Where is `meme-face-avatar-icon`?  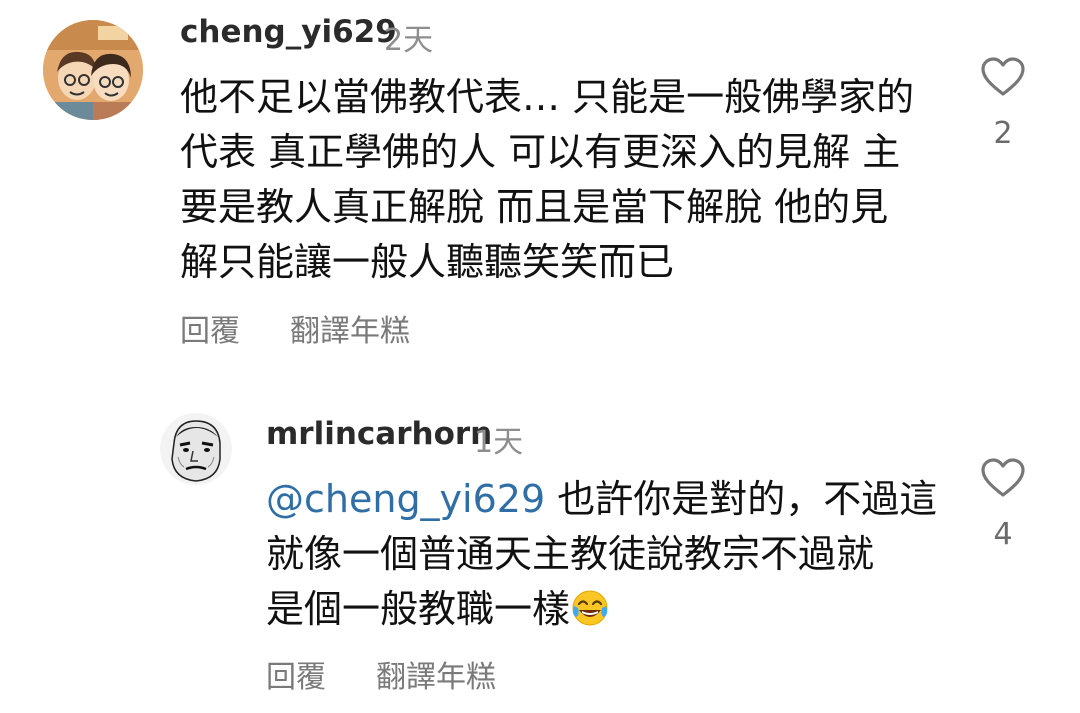
meme-face-avatar-icon is located at coordinates (196, 449).